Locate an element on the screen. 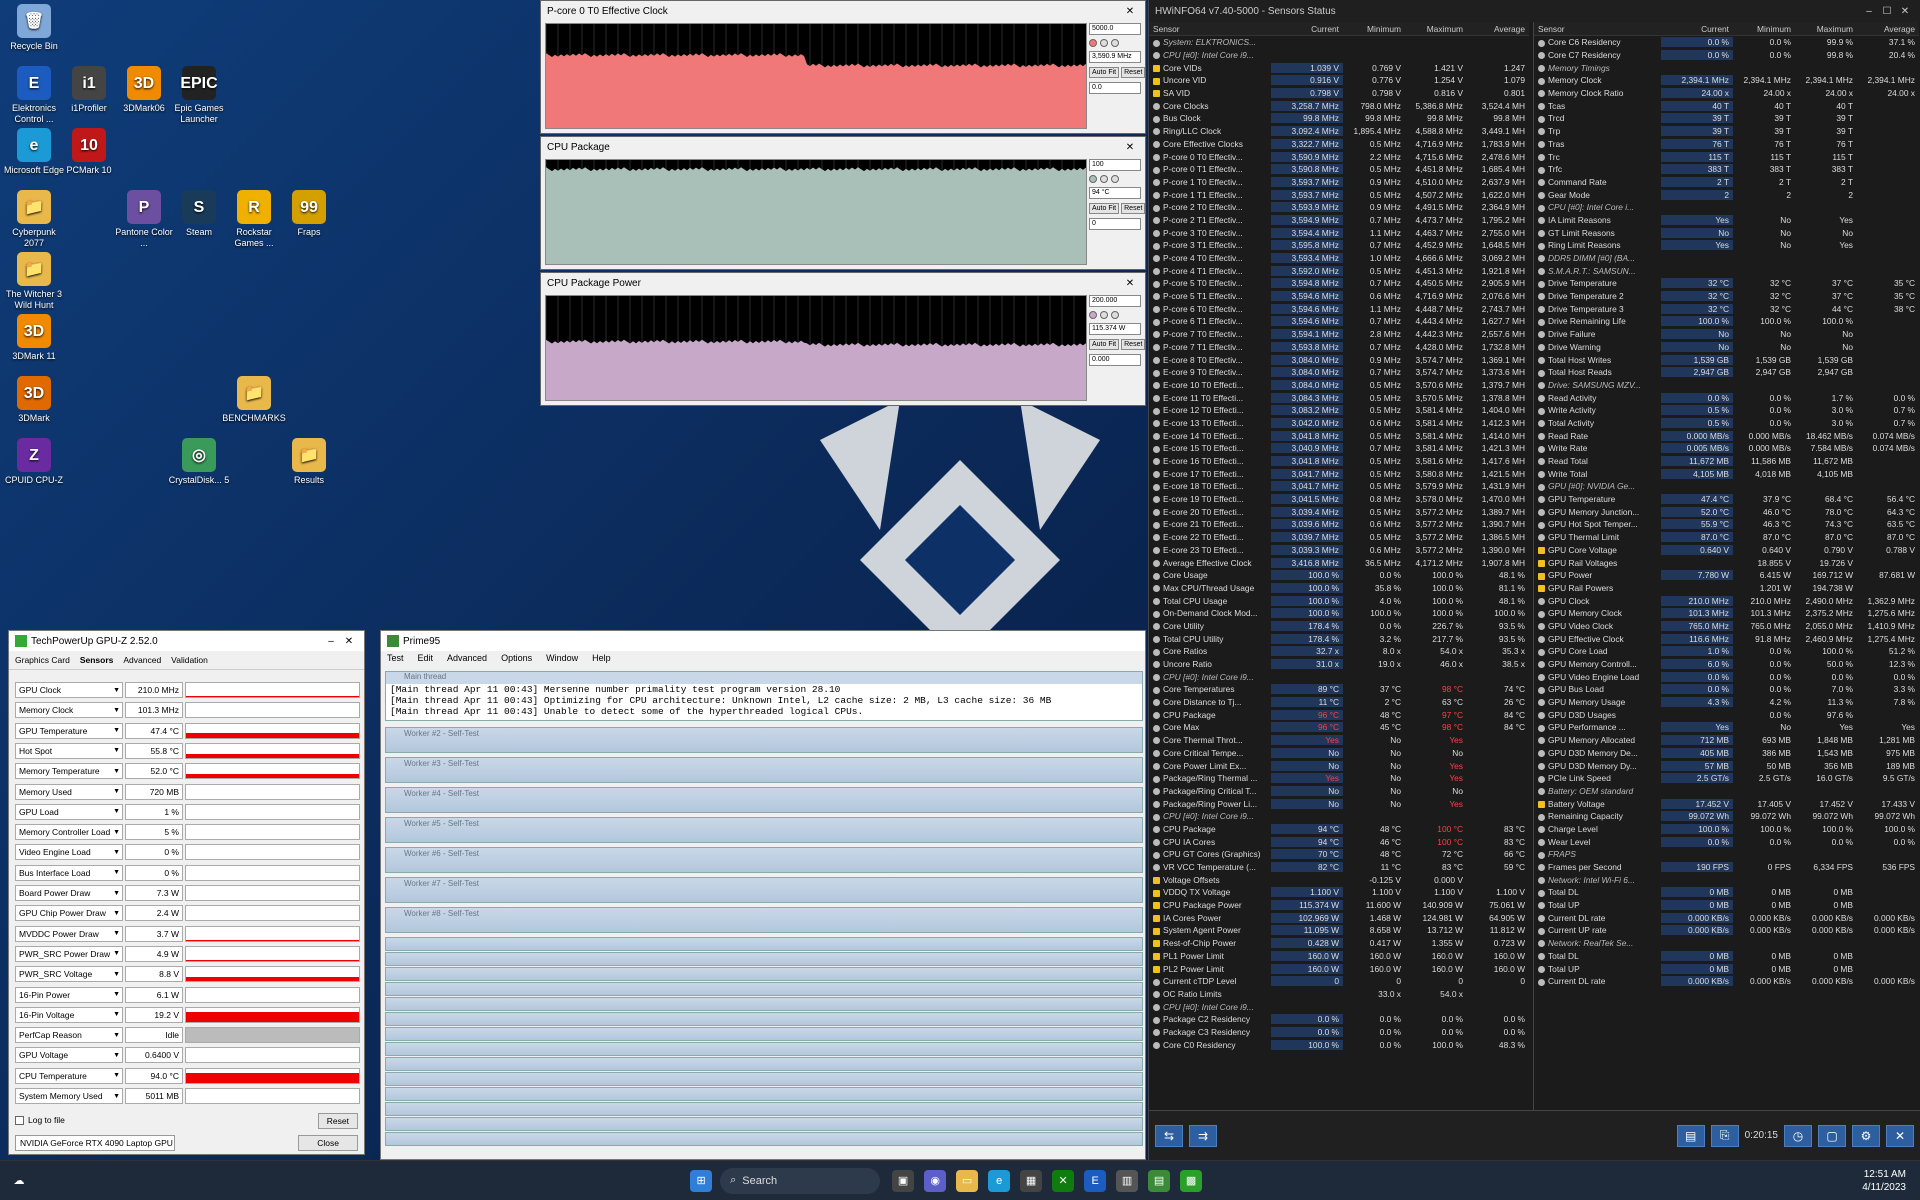  worker-window: Worker #3 - Self-Test is located at coordinates (764, 770).